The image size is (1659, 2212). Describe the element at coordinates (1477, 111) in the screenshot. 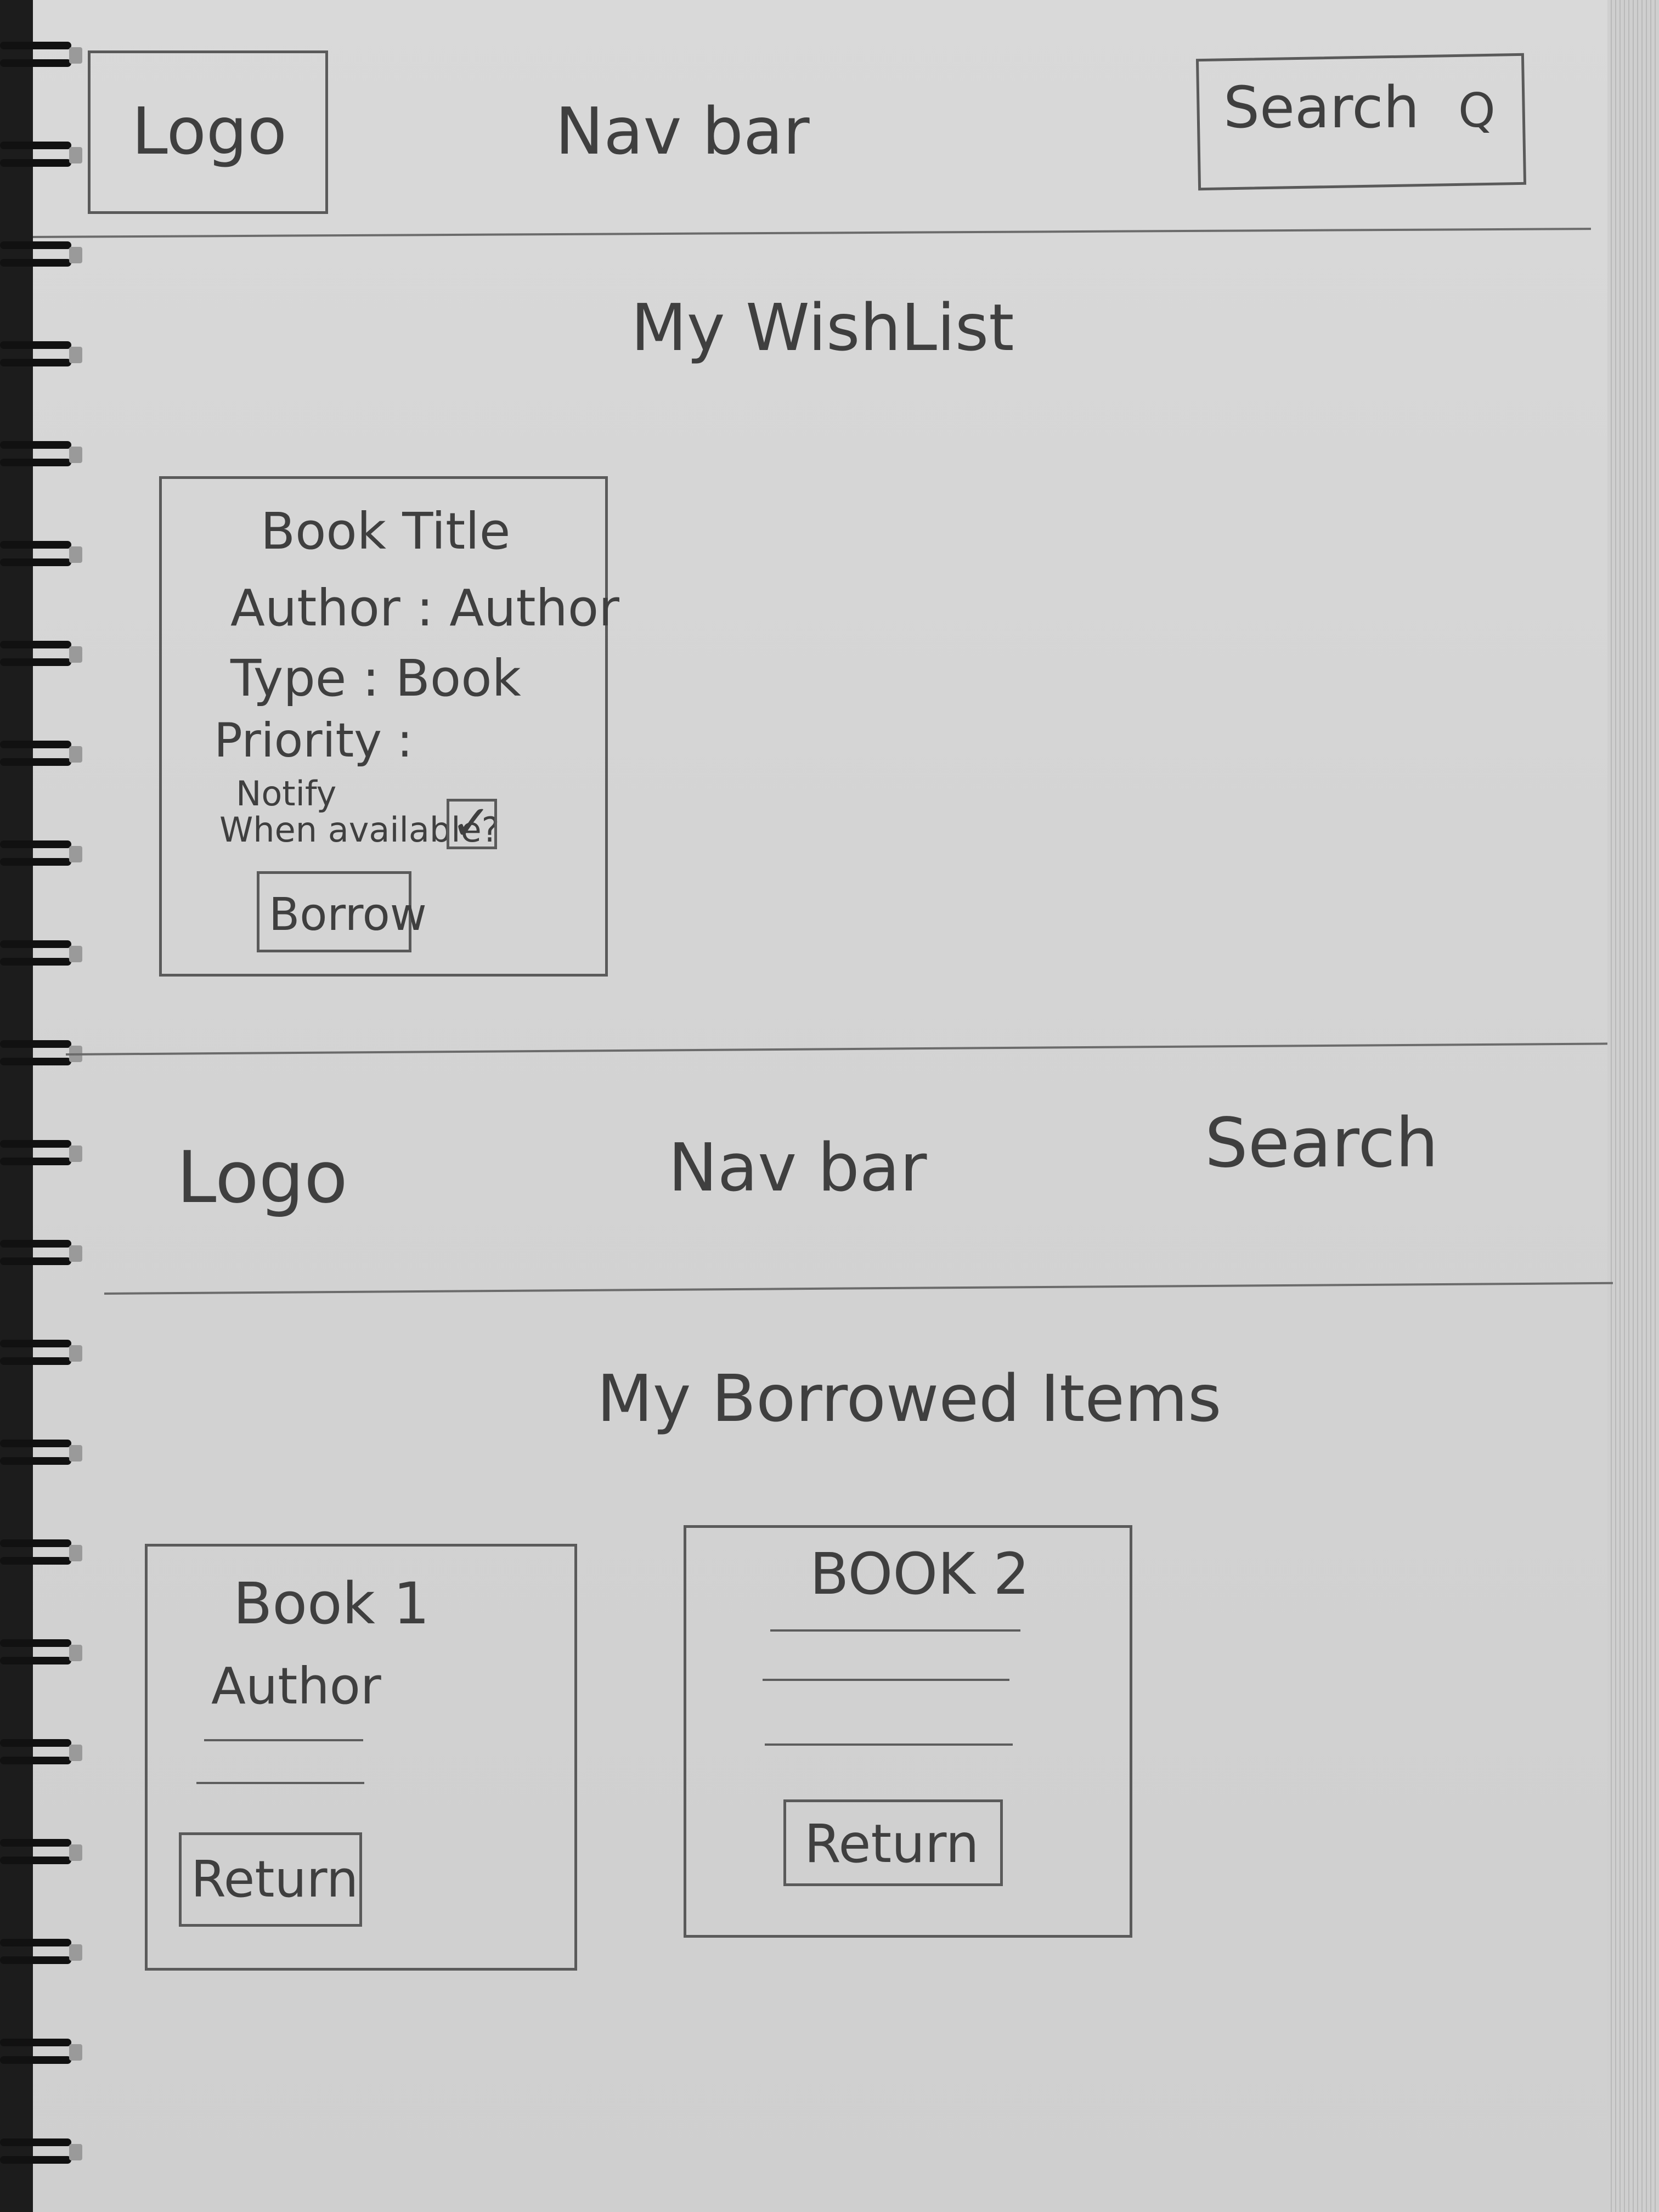

I see `search-icon: Q` at that location.